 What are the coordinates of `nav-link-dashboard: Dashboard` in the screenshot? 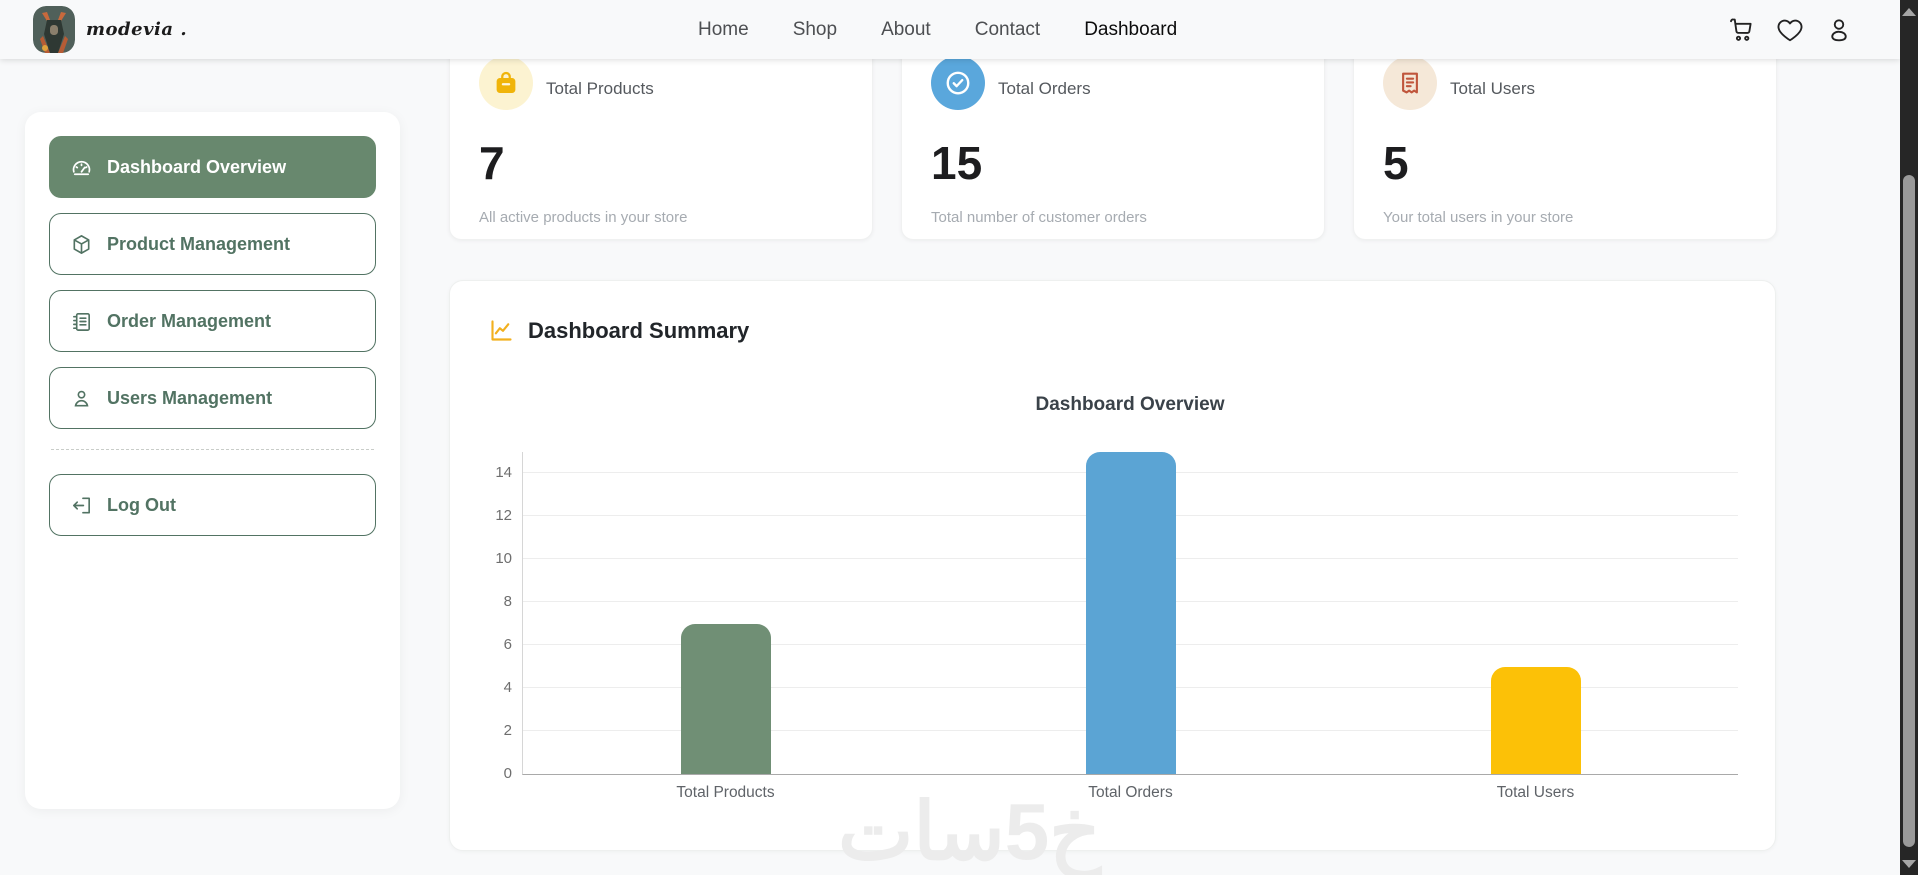 It's located at (1130, 30).